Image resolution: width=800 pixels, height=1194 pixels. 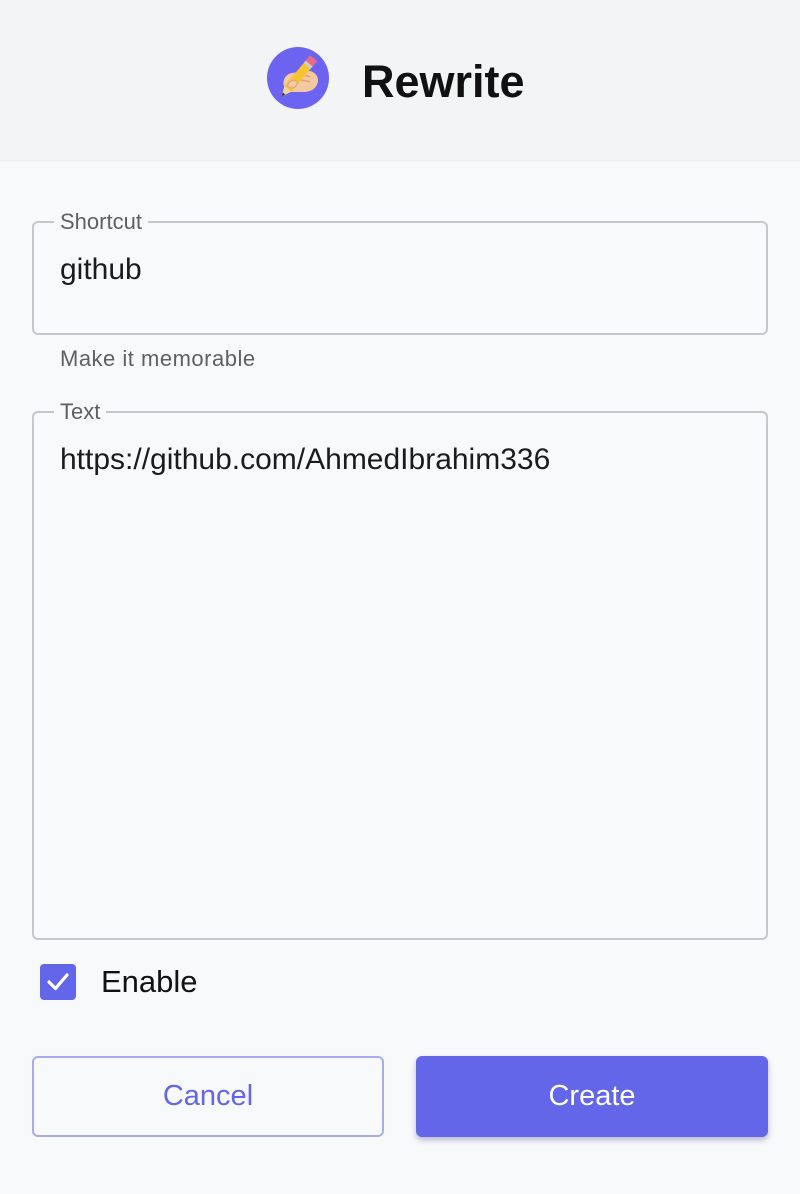 I want to click on checkmark-icon, so click(x=58, y=982).